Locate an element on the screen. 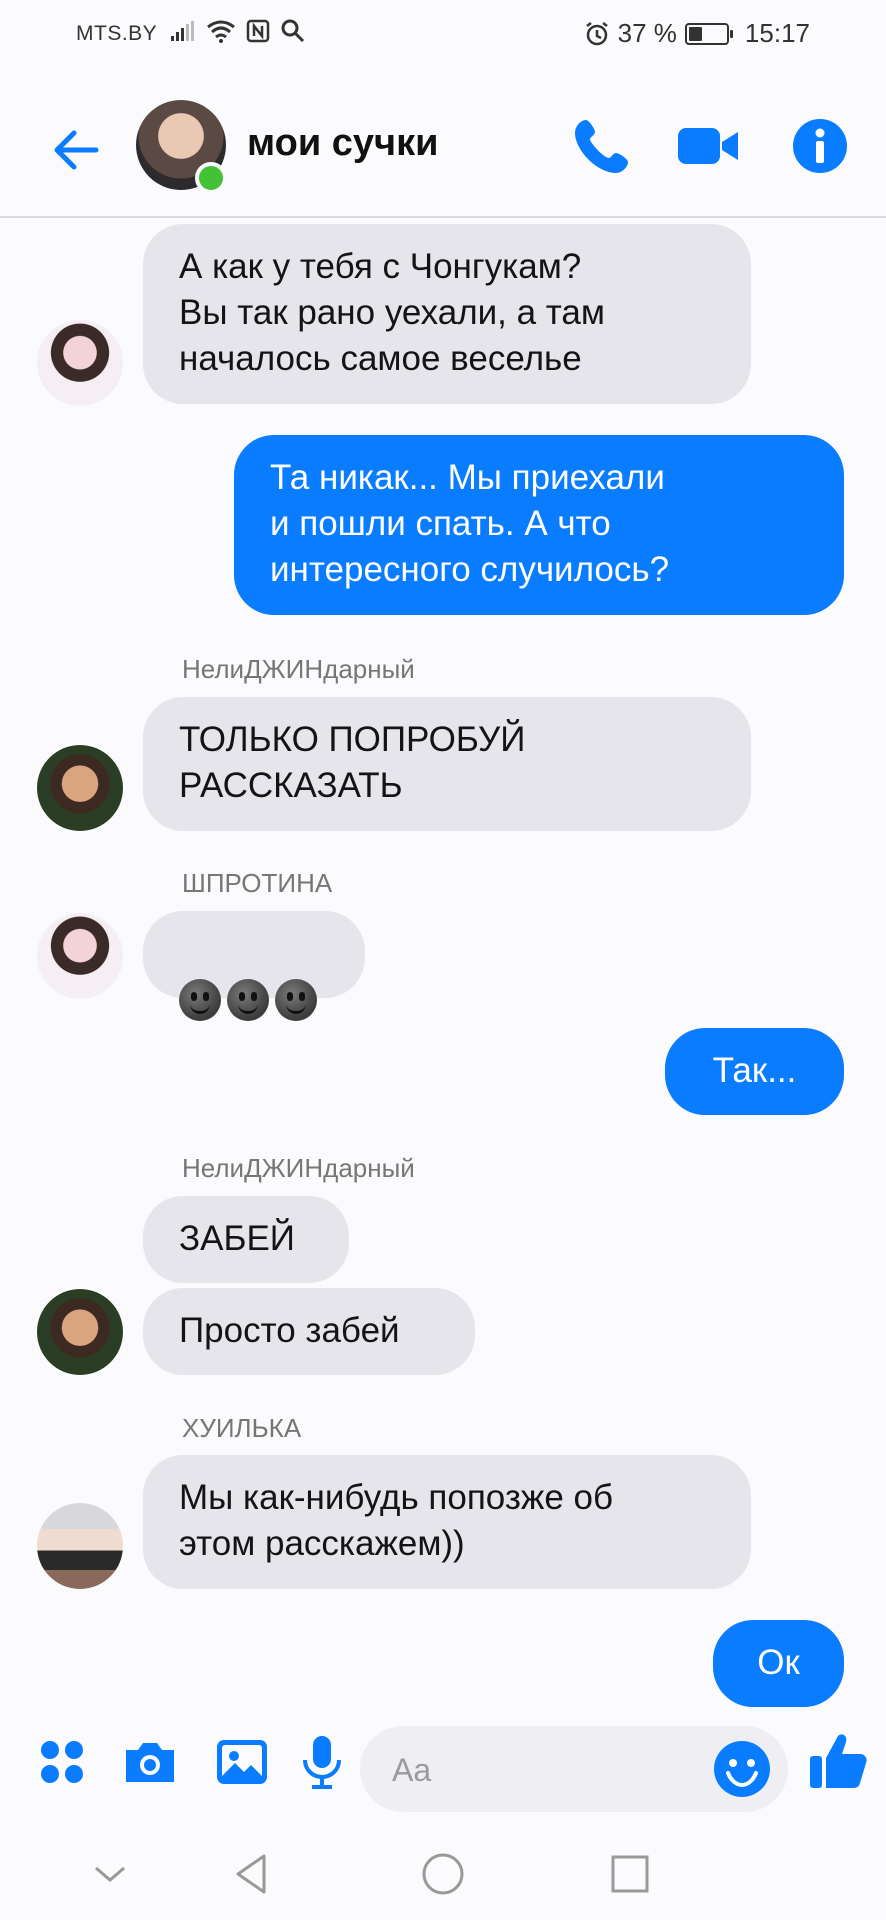 This screenshot has width=886, height=1920. incoming-message: ЗАБЕЙ is located at coordinates (246, 1239).